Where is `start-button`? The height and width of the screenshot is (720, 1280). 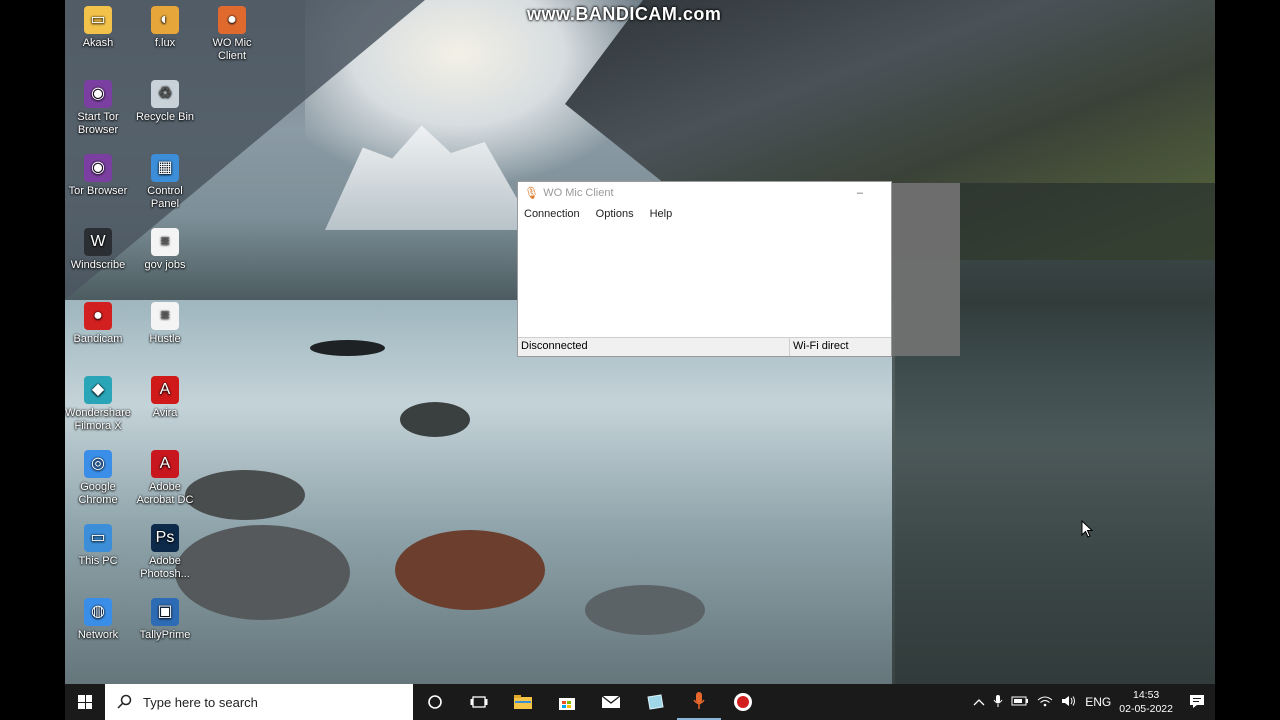 start-button is located at coordinates (85, 702).